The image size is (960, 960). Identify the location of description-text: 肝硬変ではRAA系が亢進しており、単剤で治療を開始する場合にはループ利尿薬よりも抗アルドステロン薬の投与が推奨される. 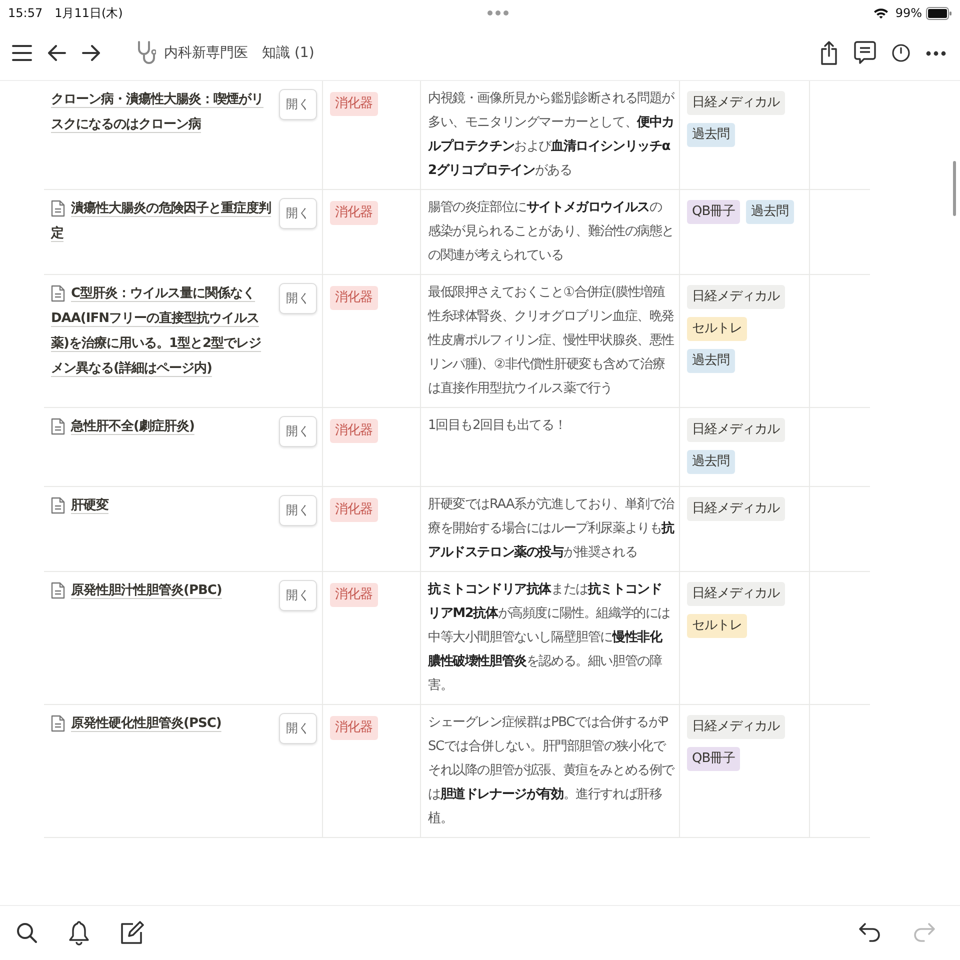
(551, 529).